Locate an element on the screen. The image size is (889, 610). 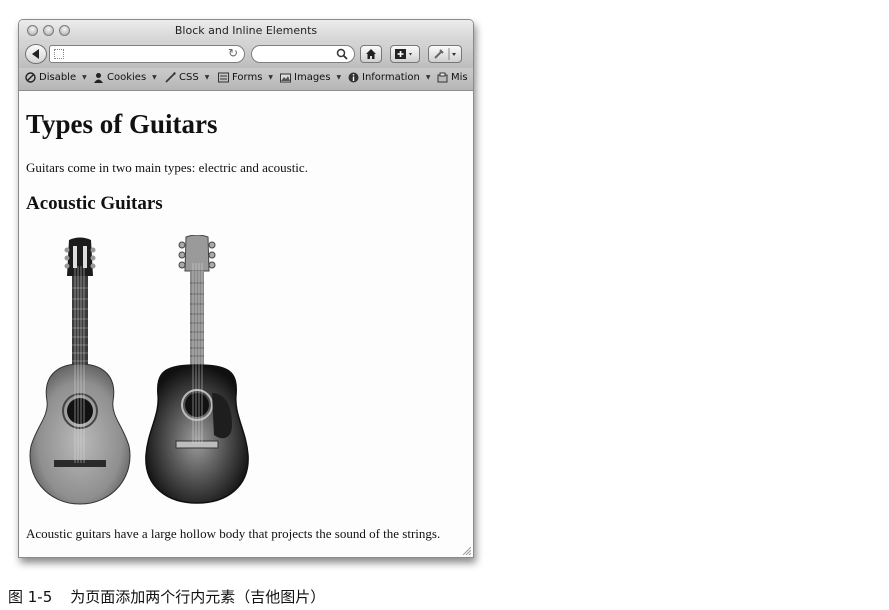
browser-toolbar: ↻ is located at coordinates (246, 55).